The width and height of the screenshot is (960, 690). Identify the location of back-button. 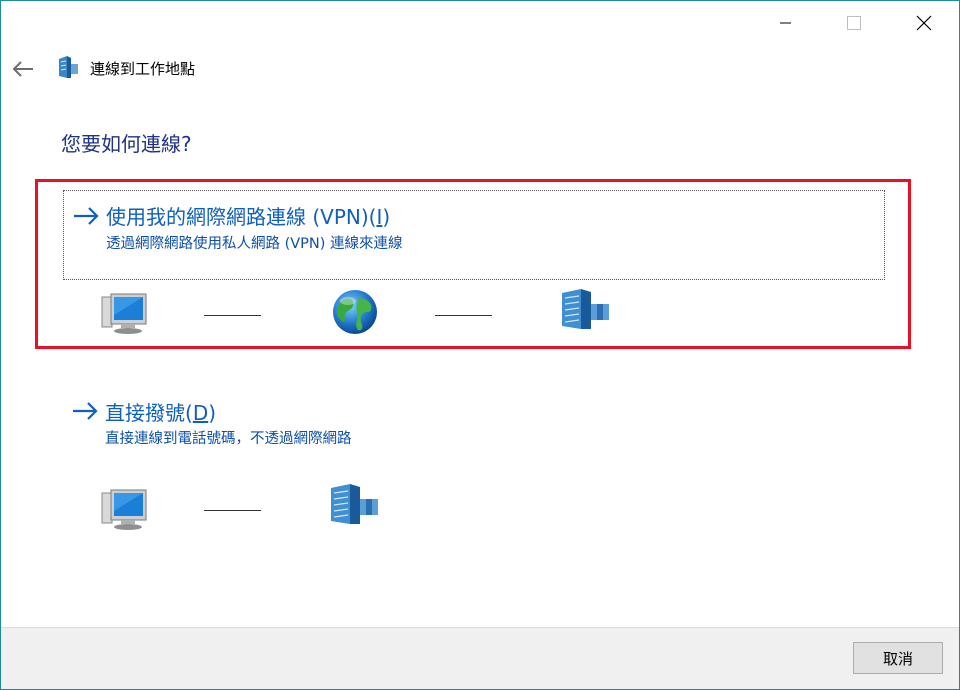
(23, 69).